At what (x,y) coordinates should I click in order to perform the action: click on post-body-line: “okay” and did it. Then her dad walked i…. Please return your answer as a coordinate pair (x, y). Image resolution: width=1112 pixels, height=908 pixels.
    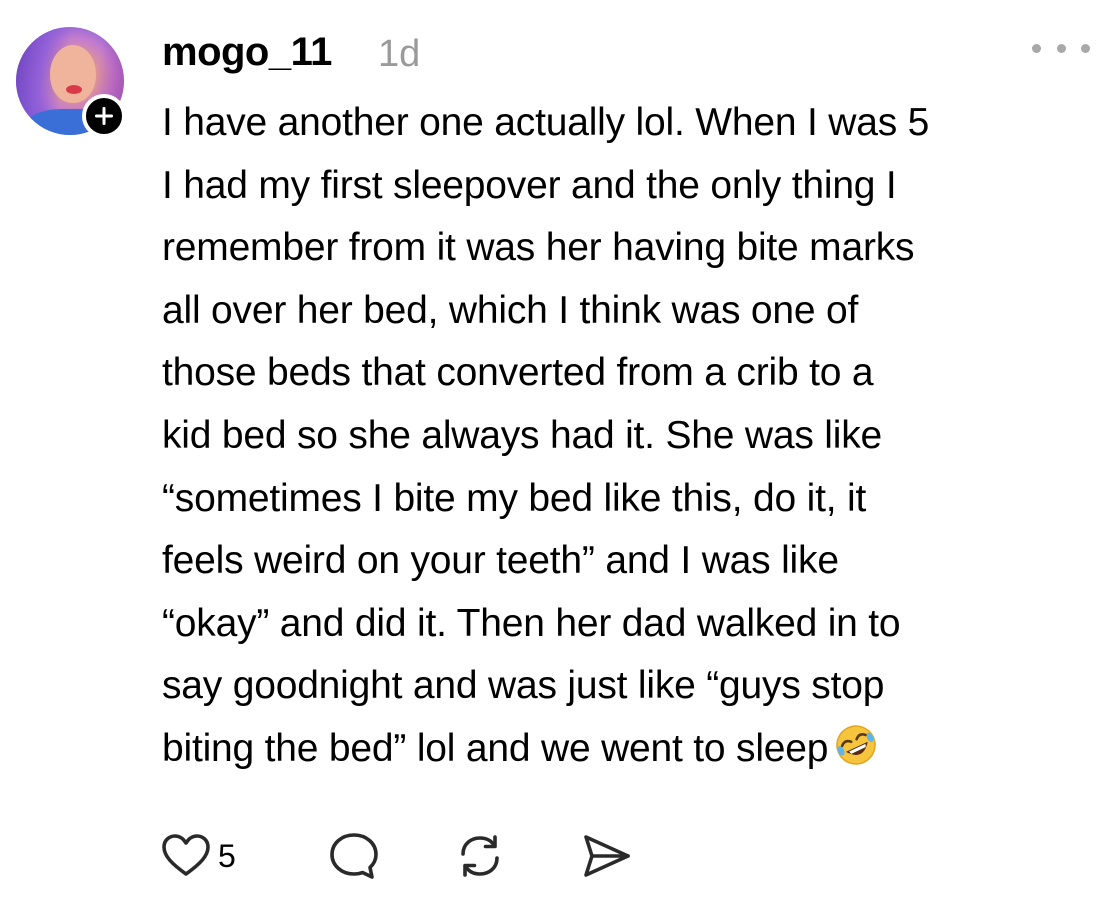
    Looking at the image, I should click on (531, 623).